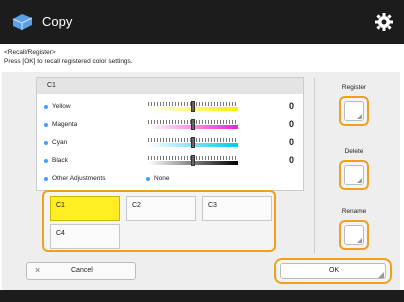 This screenshot has width=404, height=302. Describe the element at coordinates (212, 205) in the screenshot. I see `slot-label: C3` at that location.